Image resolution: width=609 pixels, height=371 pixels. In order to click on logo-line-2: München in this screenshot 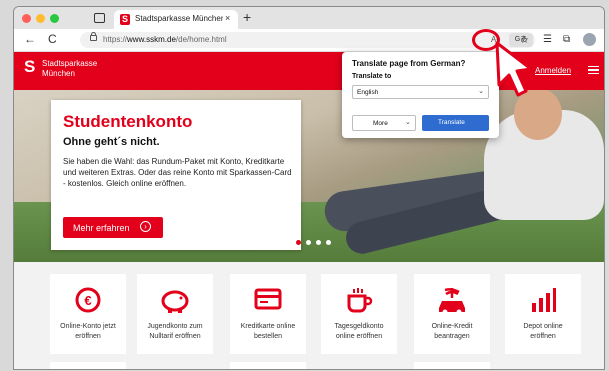, I will do `click(58, 73)`.